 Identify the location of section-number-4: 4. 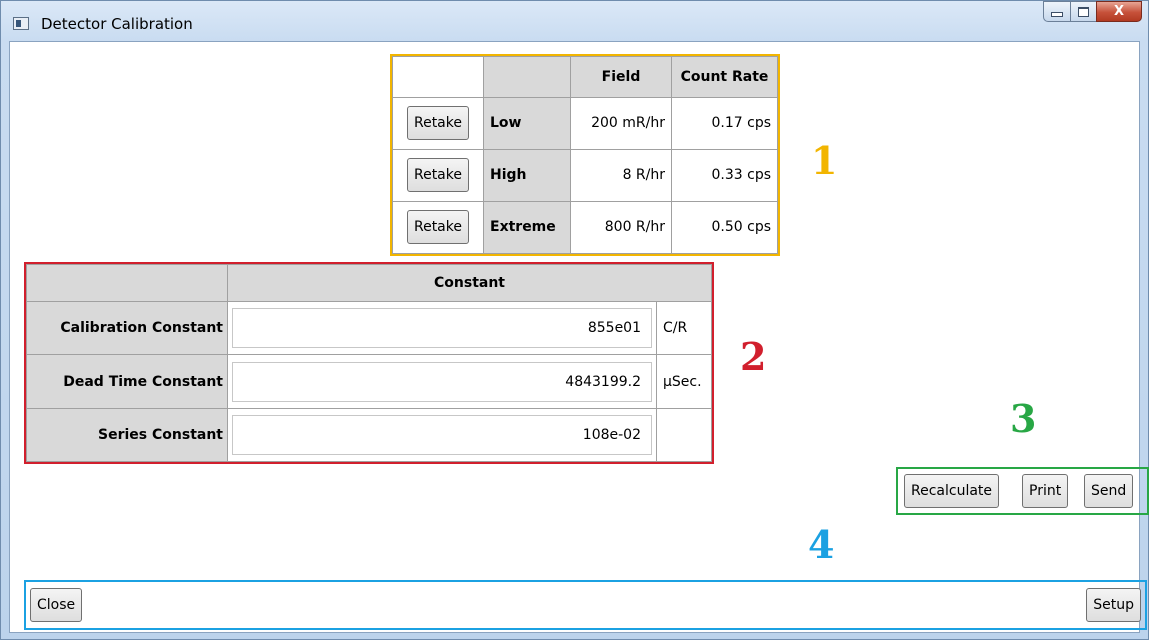
(821, 544).